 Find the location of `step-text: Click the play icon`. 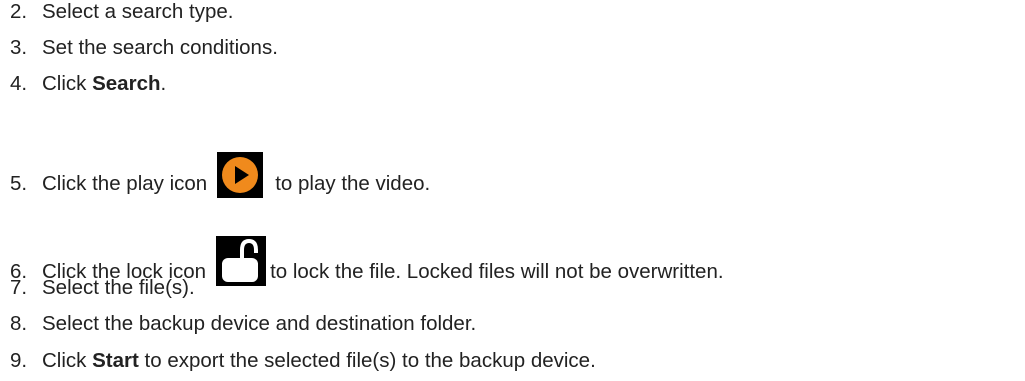

step-text: Click the play icon is located at coordinates (125, 183).